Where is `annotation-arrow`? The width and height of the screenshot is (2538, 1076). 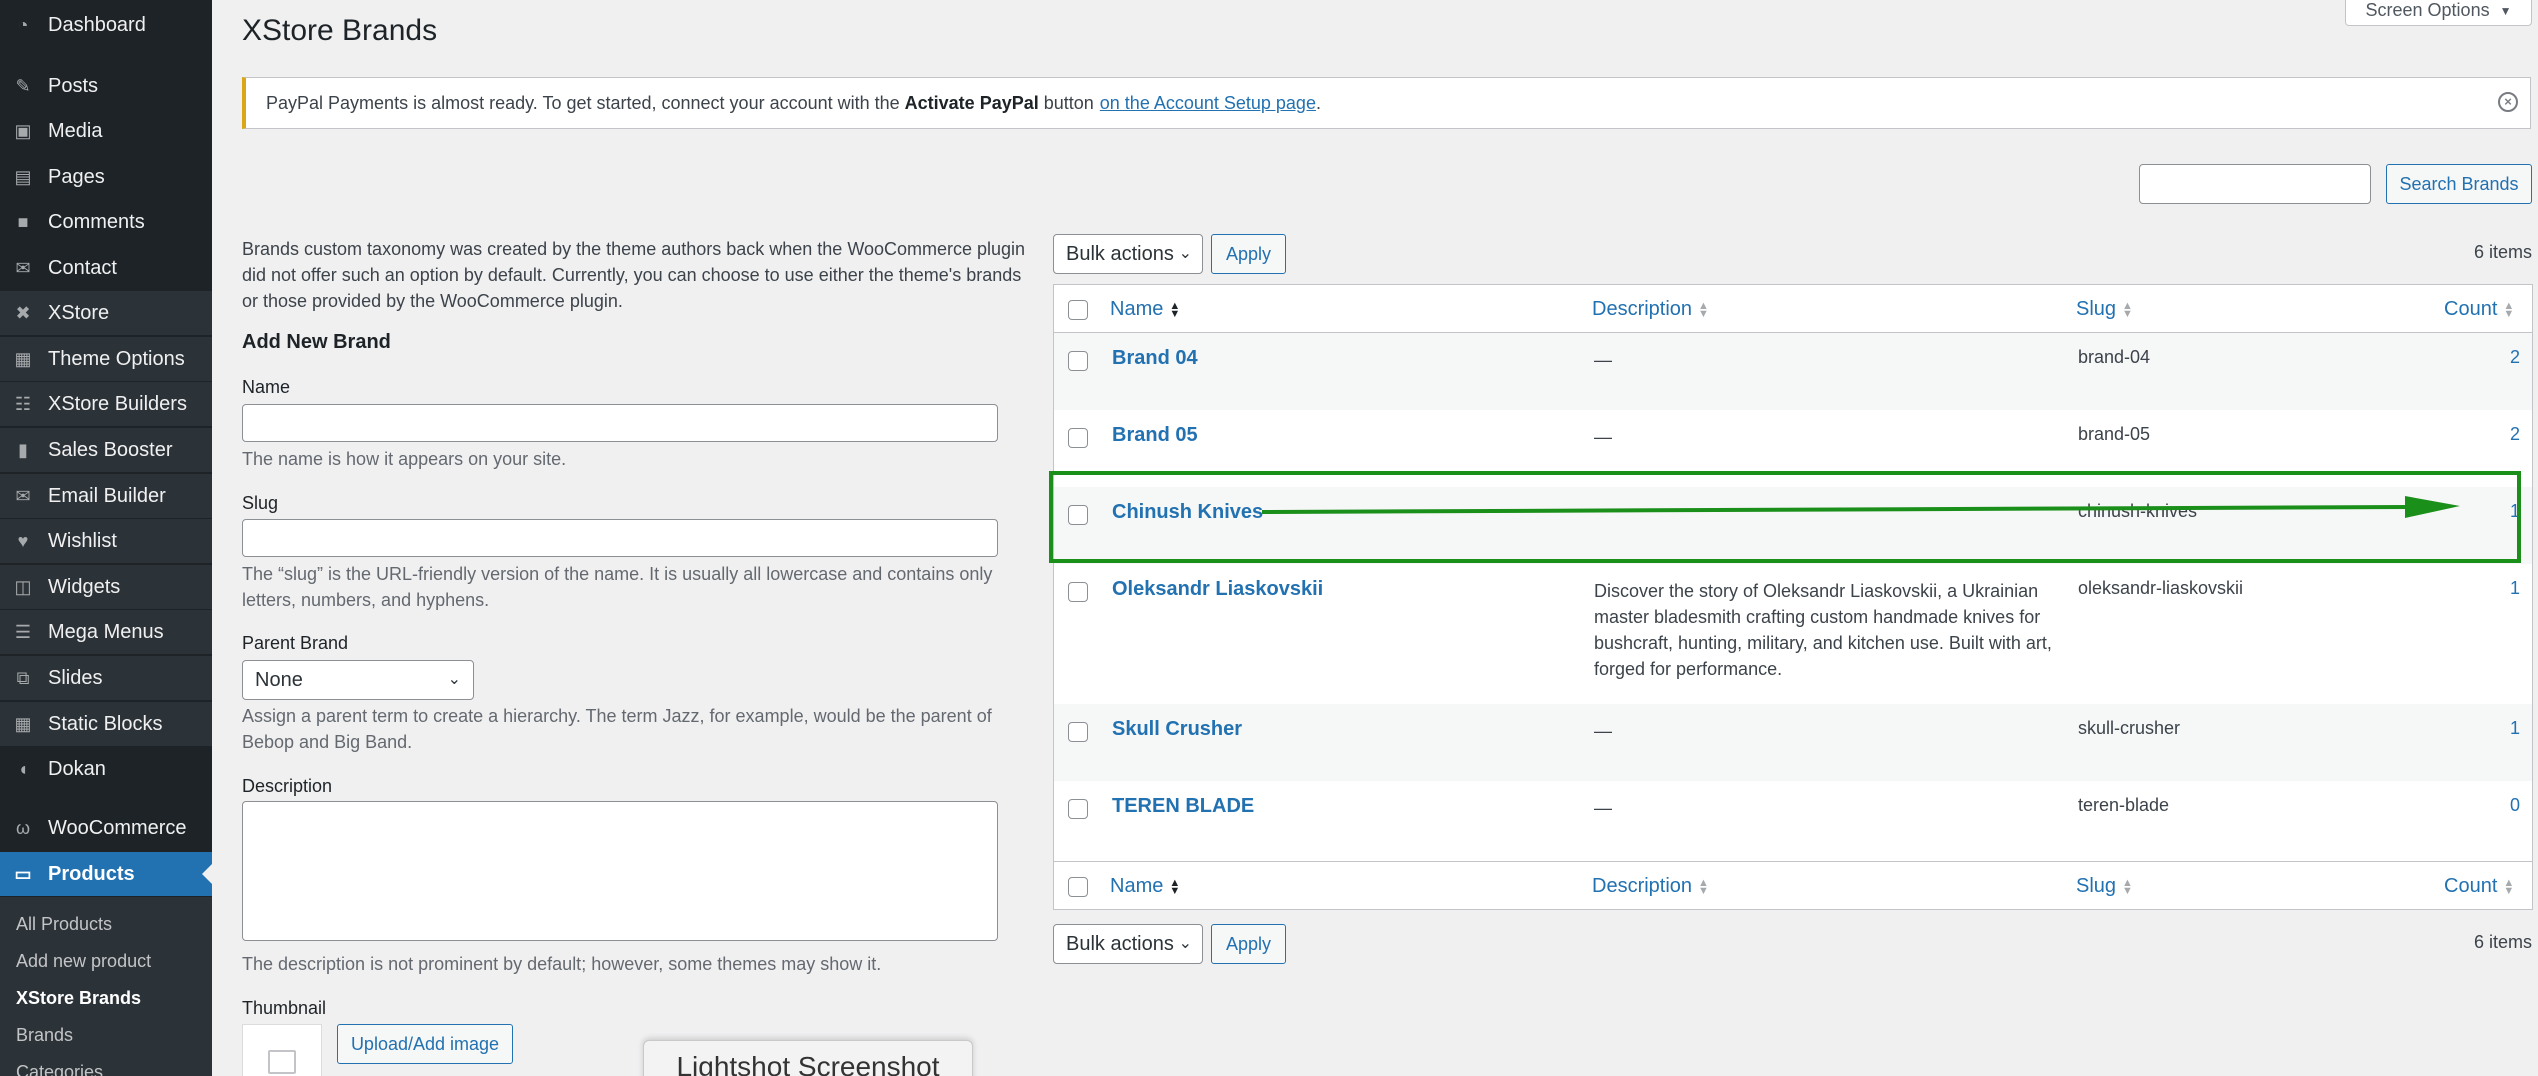 annotation-arrow is located at coordinates (1860, 507).